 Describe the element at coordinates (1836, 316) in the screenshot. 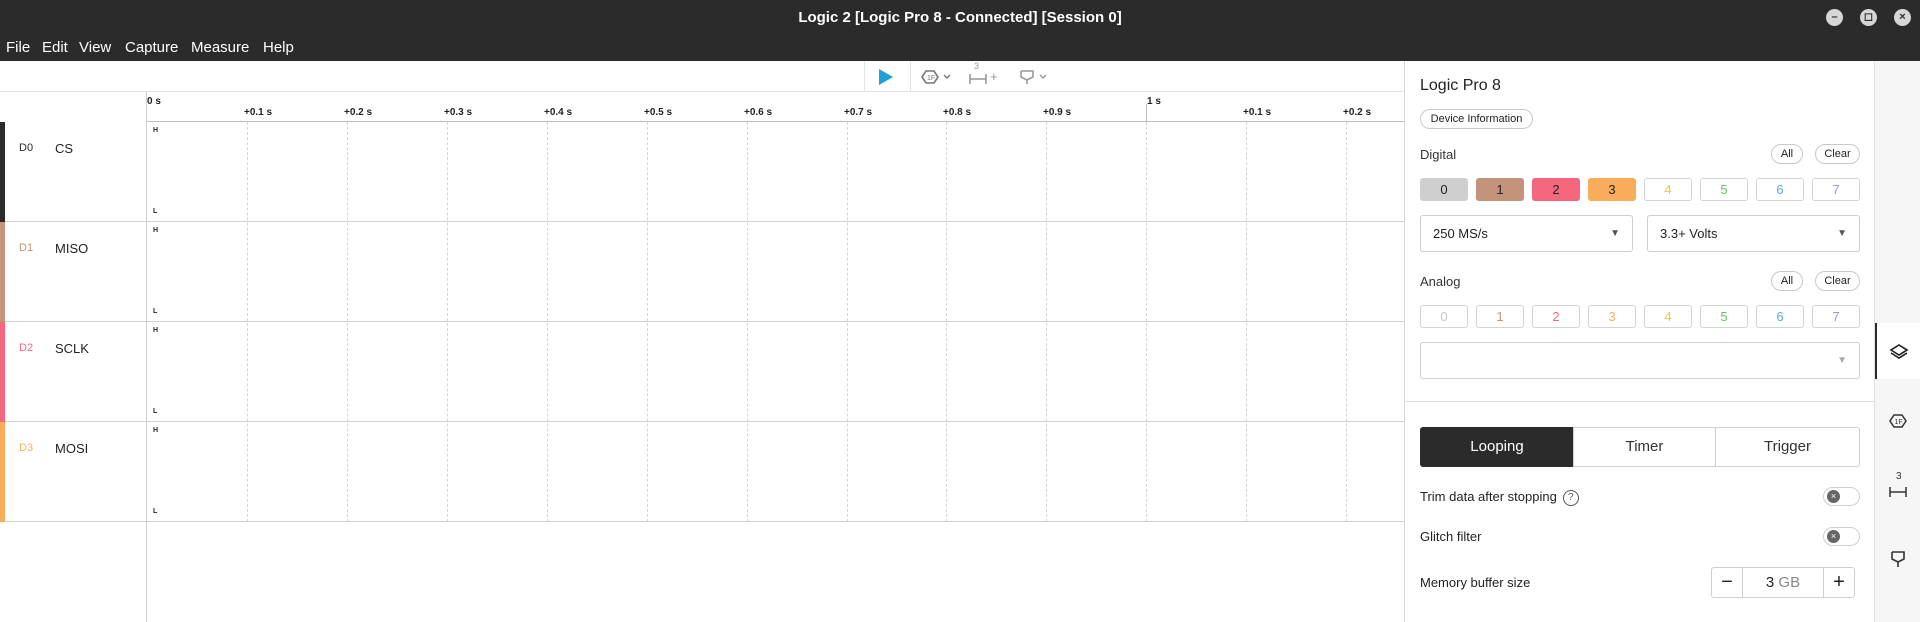

I see `analog-channel-chip-7: 7` at that location.